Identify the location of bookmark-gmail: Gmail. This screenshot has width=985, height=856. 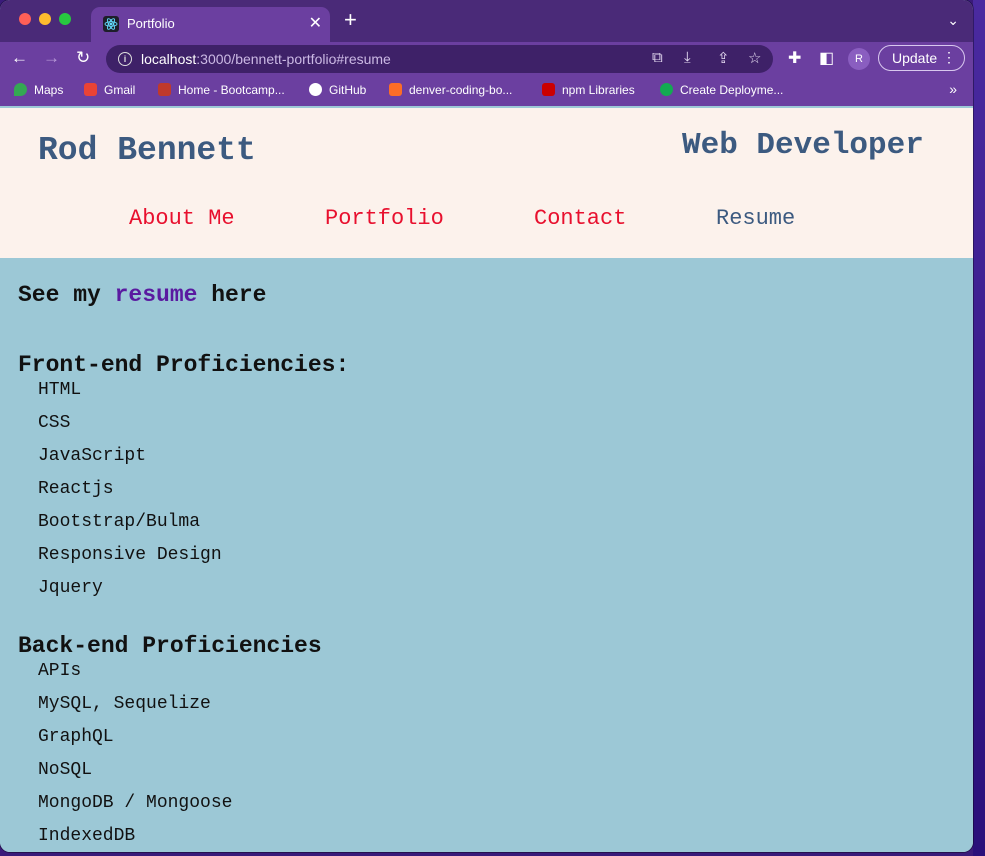
(109, 90).